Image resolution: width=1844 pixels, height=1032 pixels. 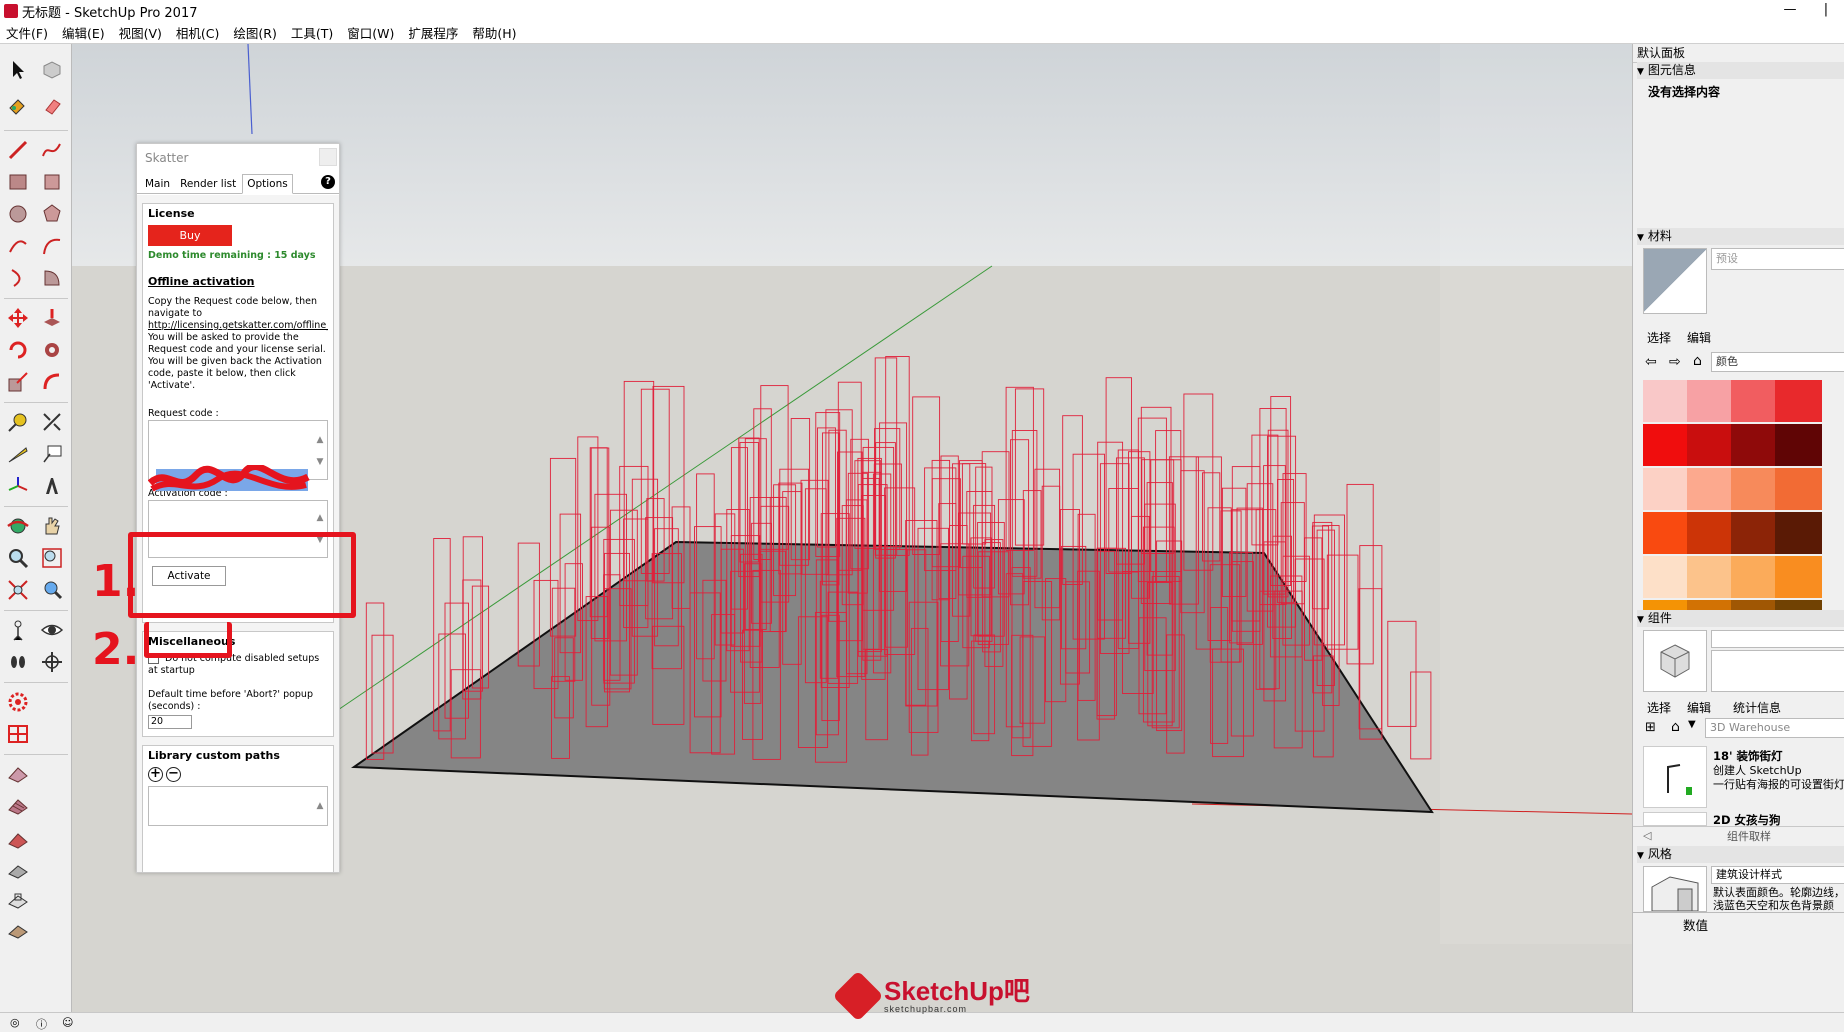 I want to click on materials-tab-select: 选择, so click(x=1659, y=337).